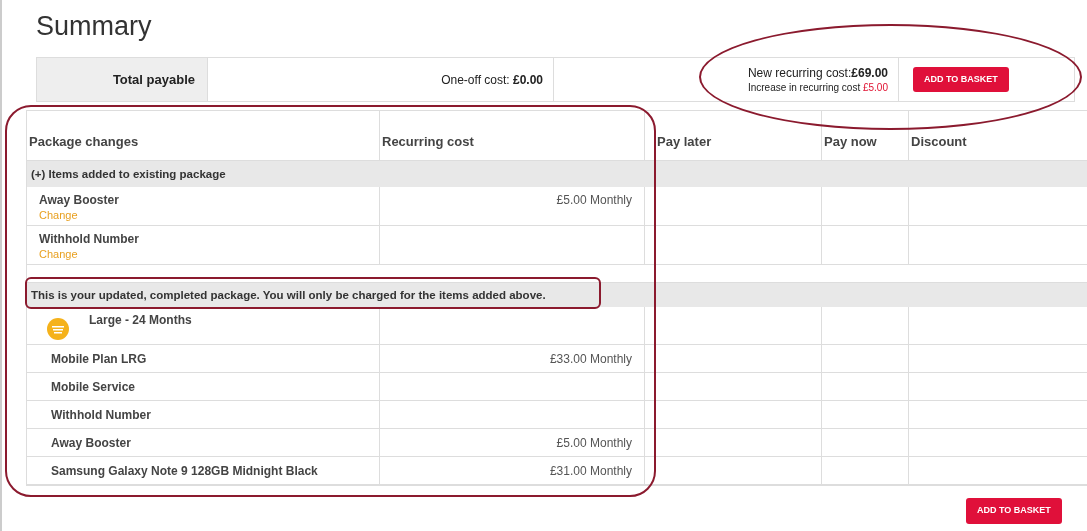 This screenshot has width=1087, height=531. What do you see at coordinates (684, 141) in the screenshot?
I see `column-header: Pay later` at bounding box center [684, 141].